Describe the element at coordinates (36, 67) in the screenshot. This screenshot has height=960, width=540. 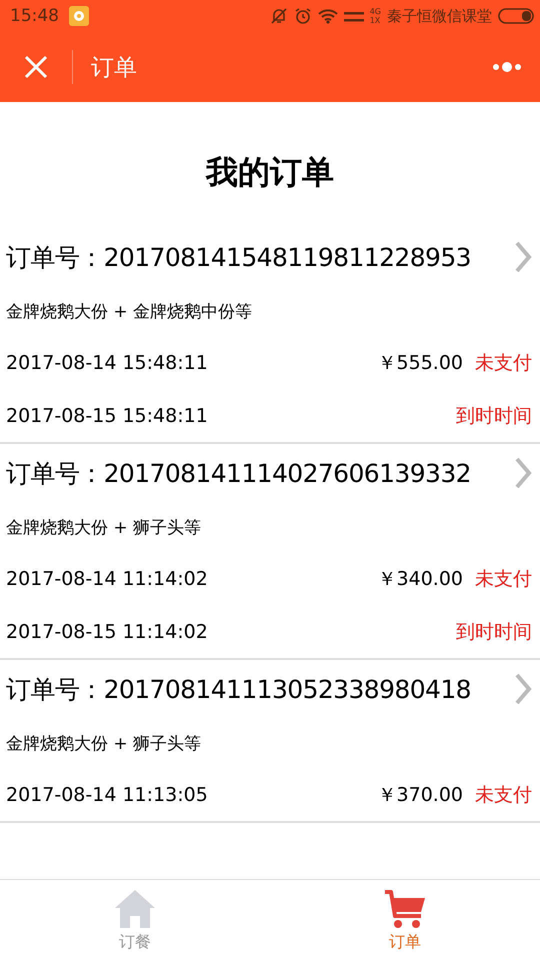
I see `close-icon` at that location.